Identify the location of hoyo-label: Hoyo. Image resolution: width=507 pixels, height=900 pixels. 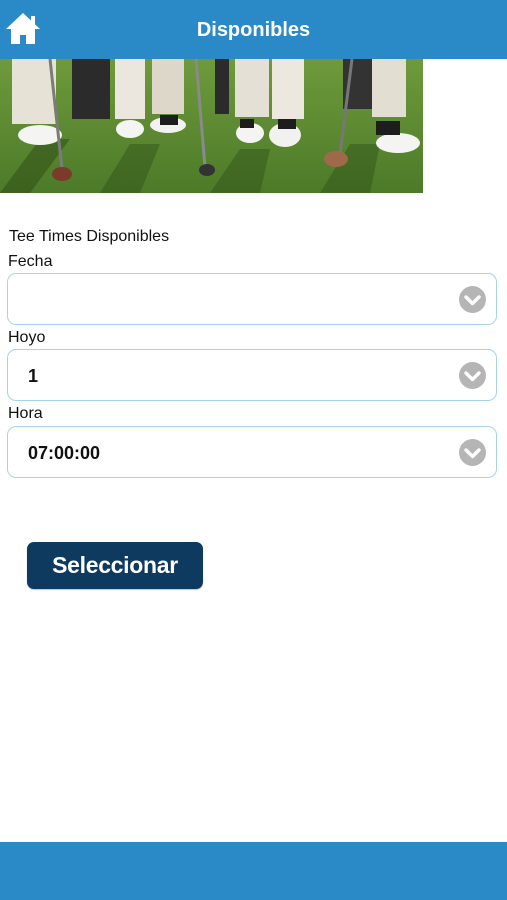
(27, 337).